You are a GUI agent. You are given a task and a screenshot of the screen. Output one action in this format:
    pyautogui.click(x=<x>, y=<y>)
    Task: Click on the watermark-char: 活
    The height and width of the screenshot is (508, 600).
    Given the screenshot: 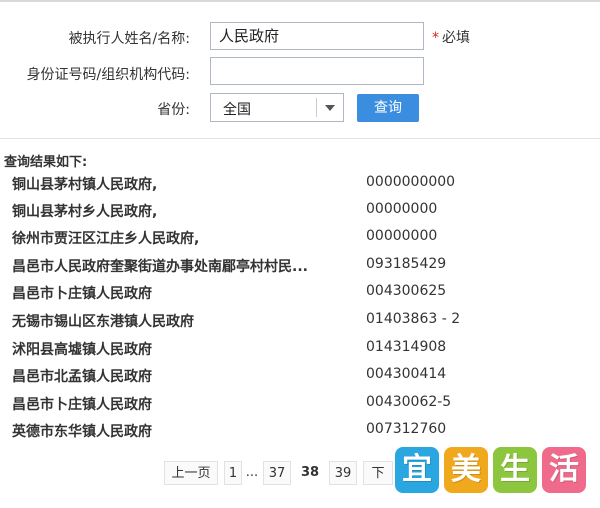 What is the action you would take?
    pyautogui.click(x=564, y=470)
    